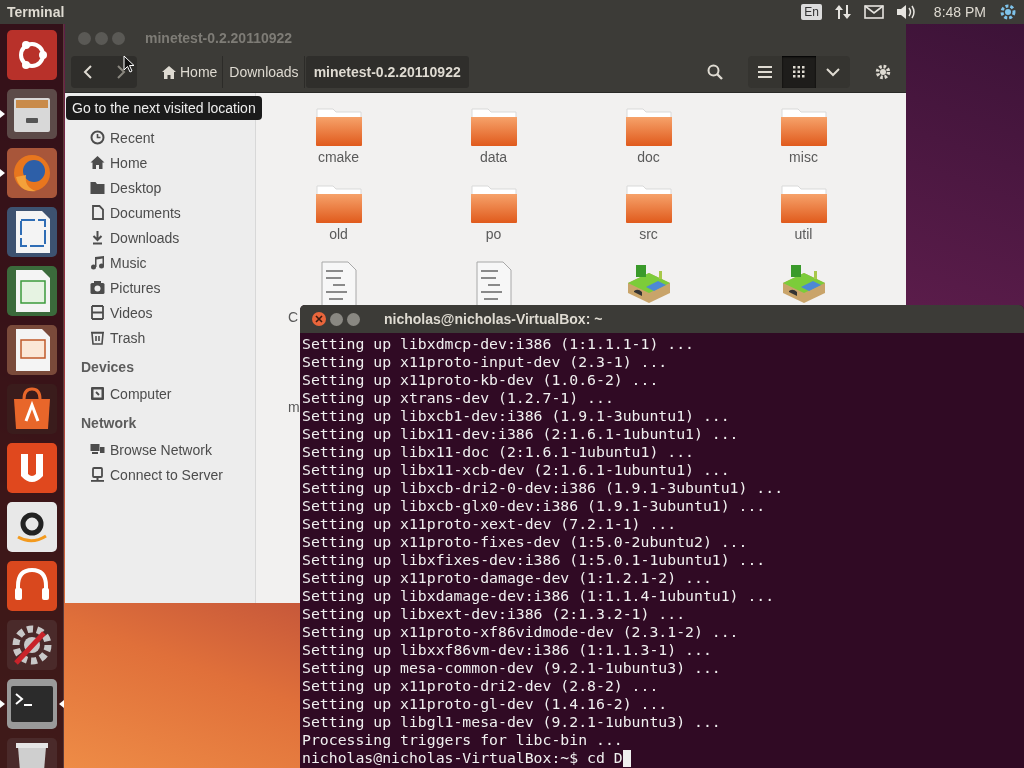 The height and width of the screenshot is (768, 1024). Describe the element at coordinates (493, 157) in the screenshot. I see `file-name: data` at that location.